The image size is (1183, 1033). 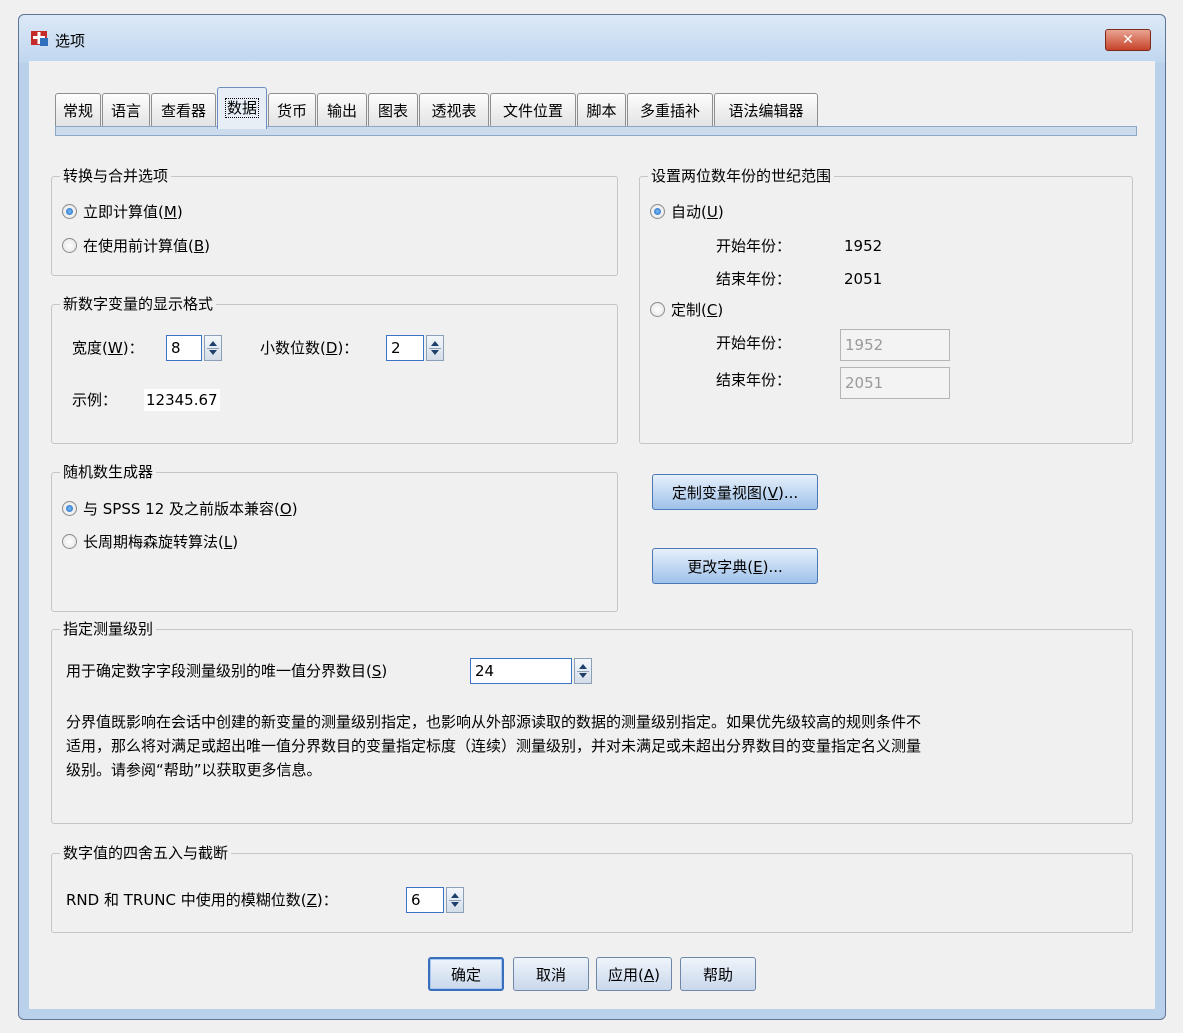 I want to click on mnemonic: Z, so click(x=311, y=900).